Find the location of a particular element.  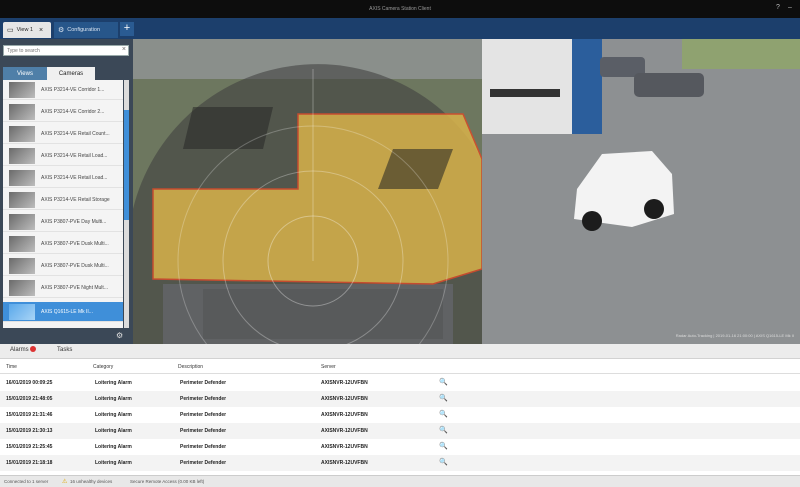

search-placeholder: Type to search is located at coordinates (23, 51).